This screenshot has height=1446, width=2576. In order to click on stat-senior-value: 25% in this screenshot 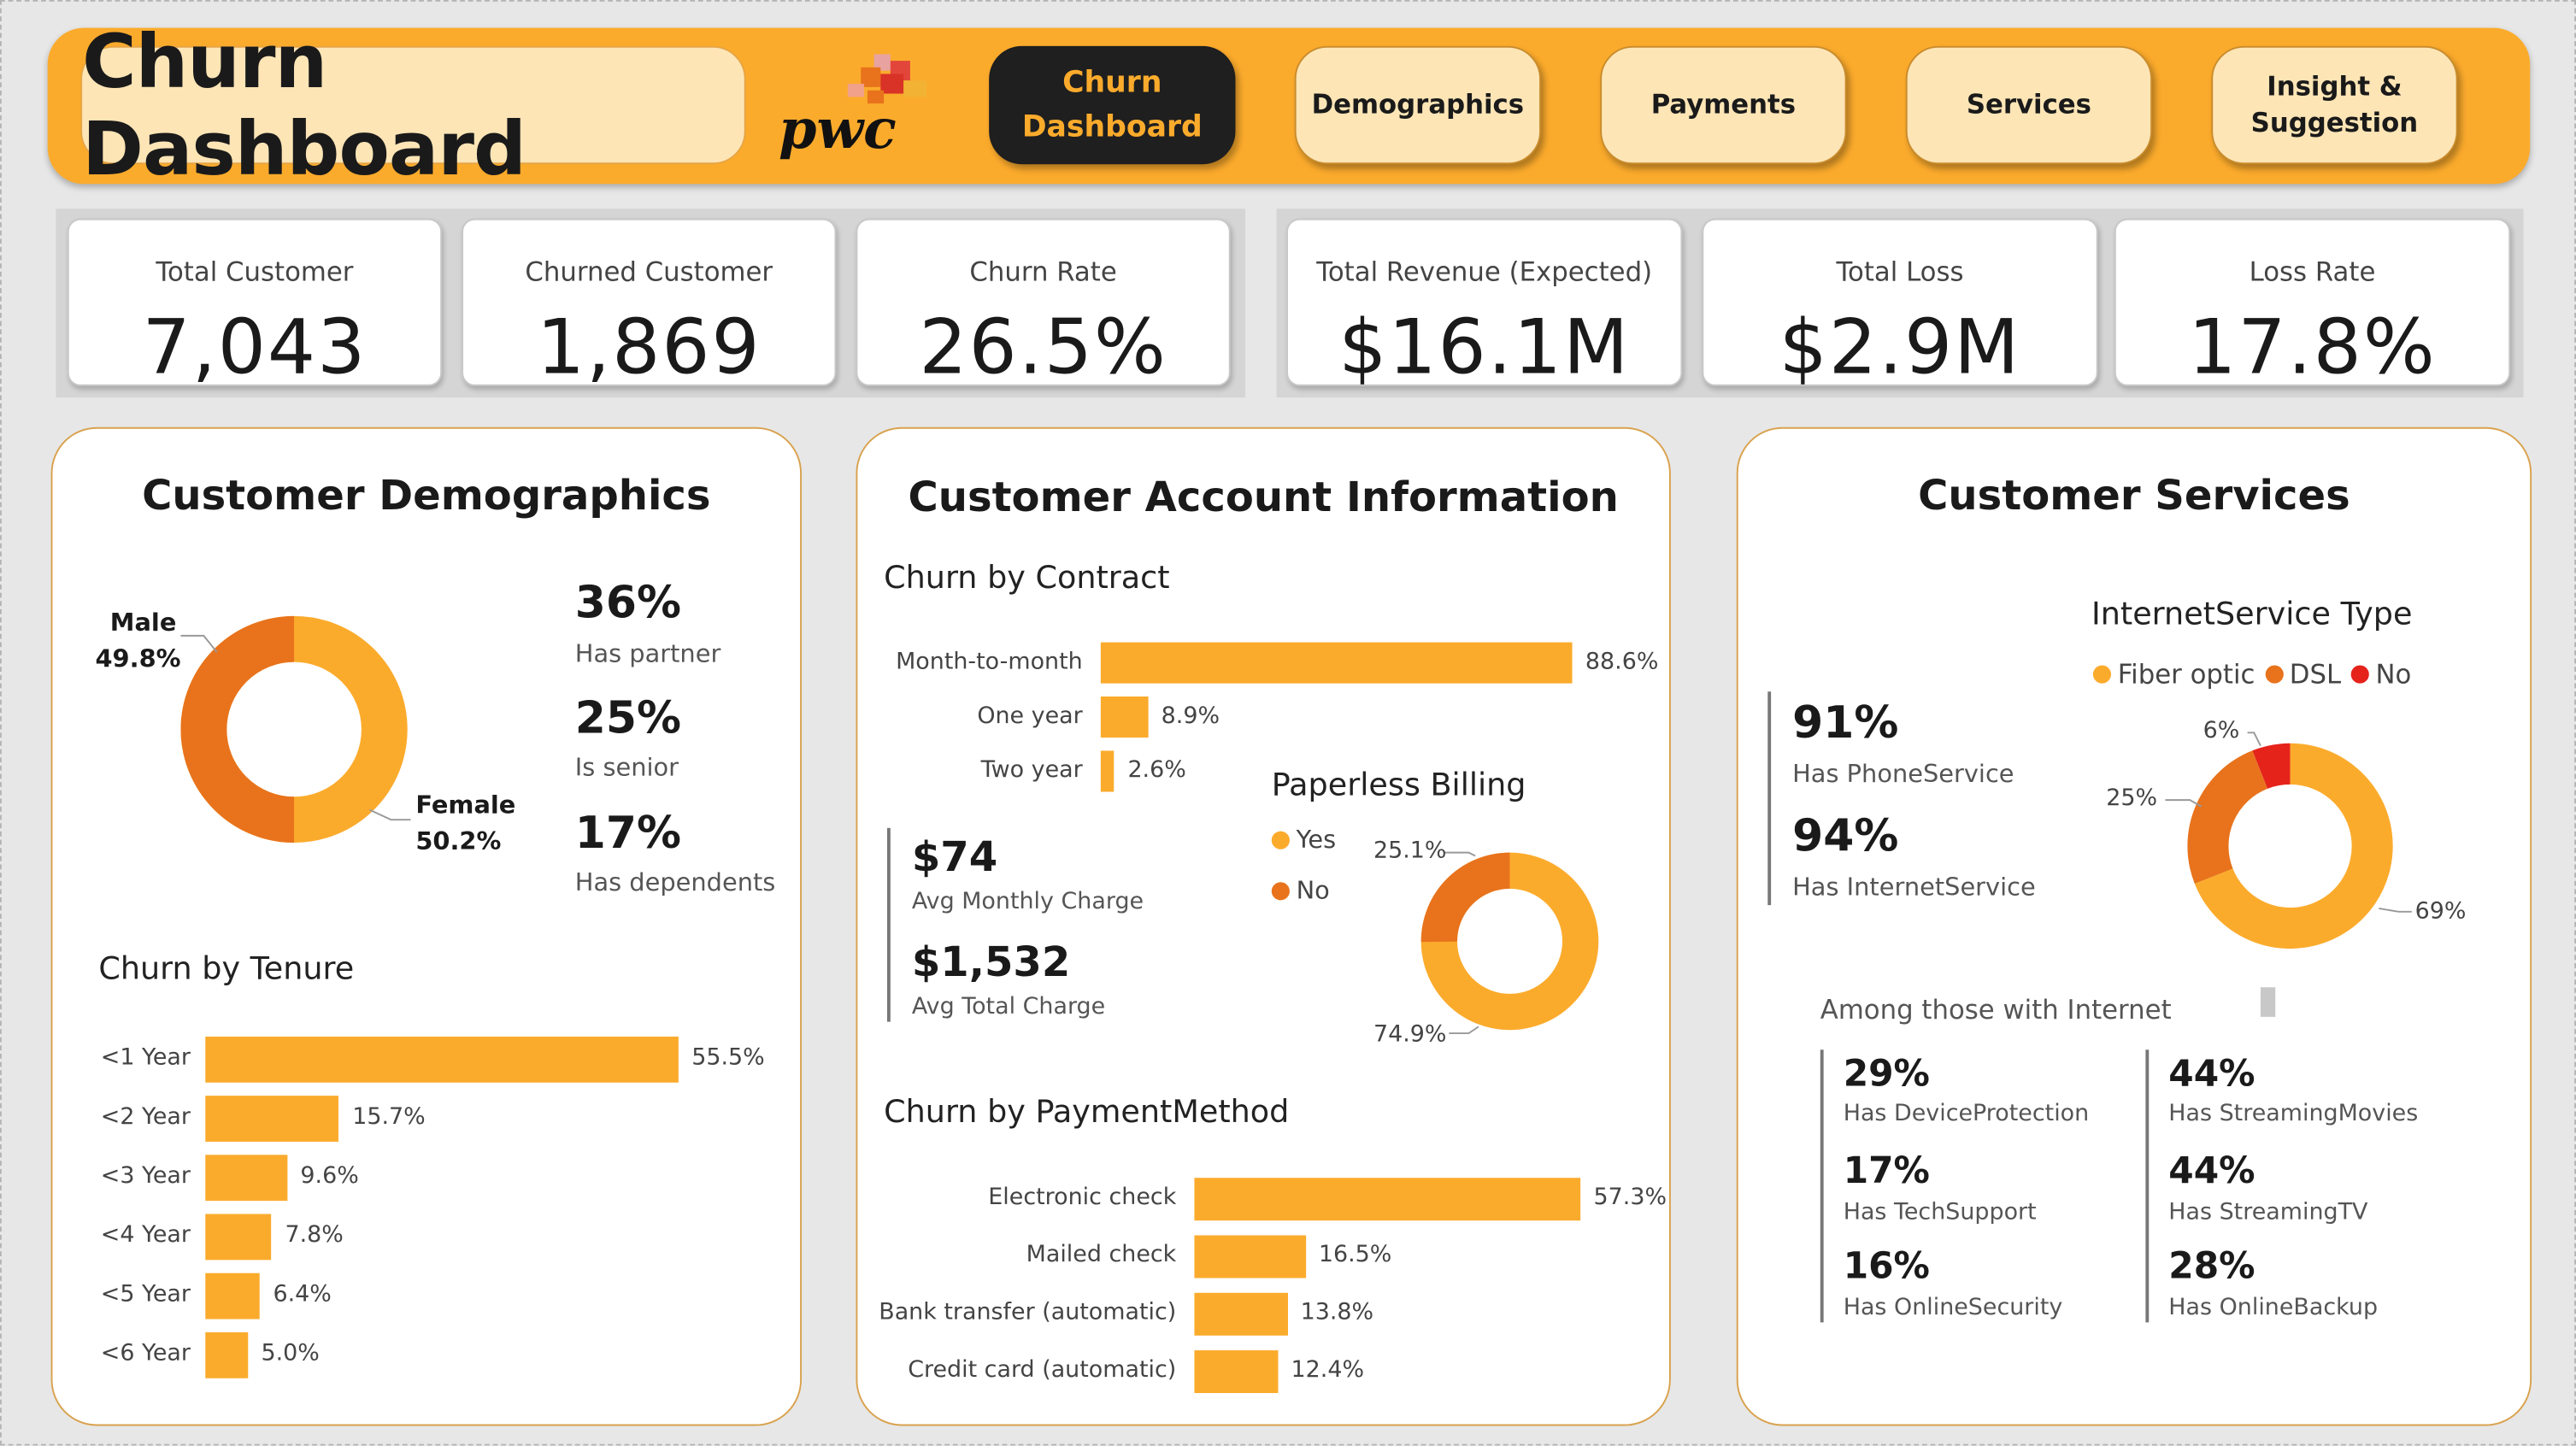, I will do `click(628, 718)`.